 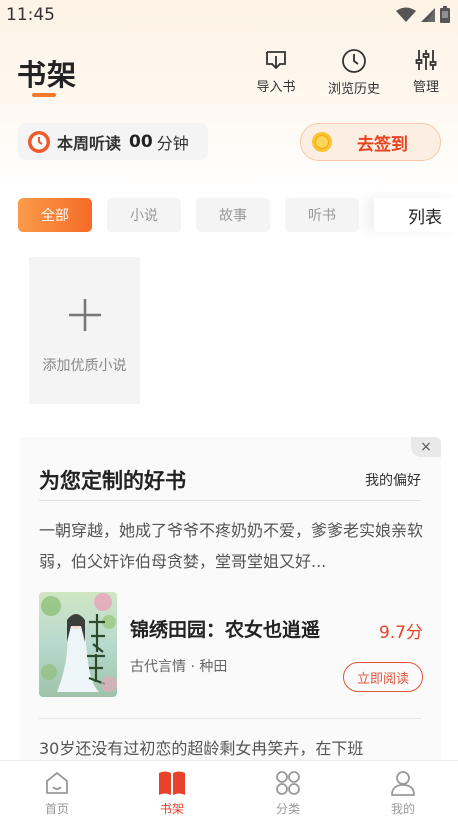 I want to click on bookshelf-icon, so click(x=172, y=783).